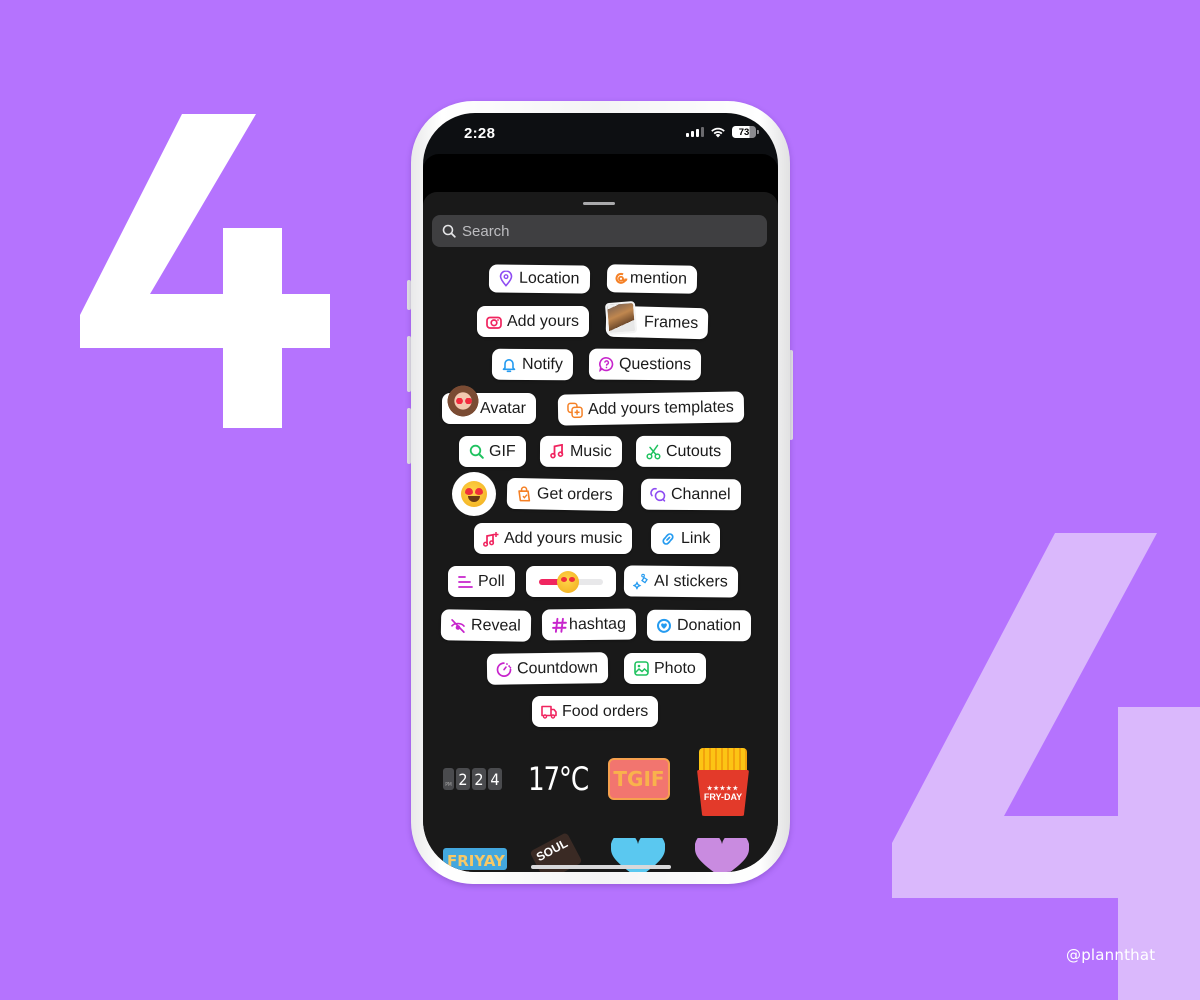  I want to click on sticker-label: hashtag, so click(597, 624).